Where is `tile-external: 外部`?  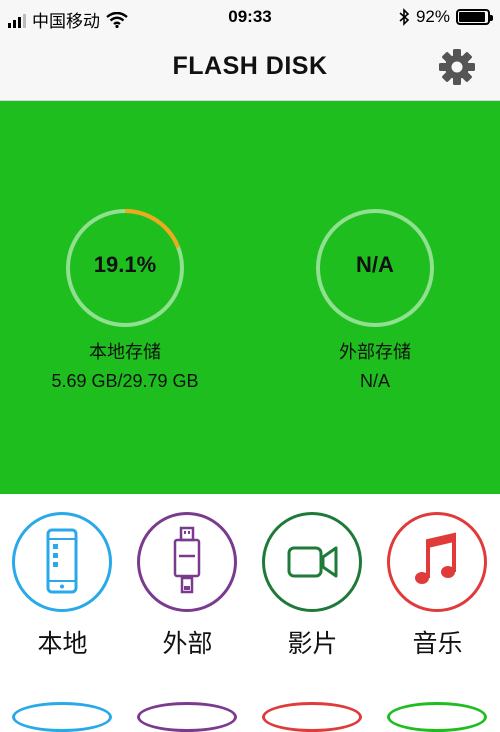
tile-external: 外部 is located at coordinates (187, 592).